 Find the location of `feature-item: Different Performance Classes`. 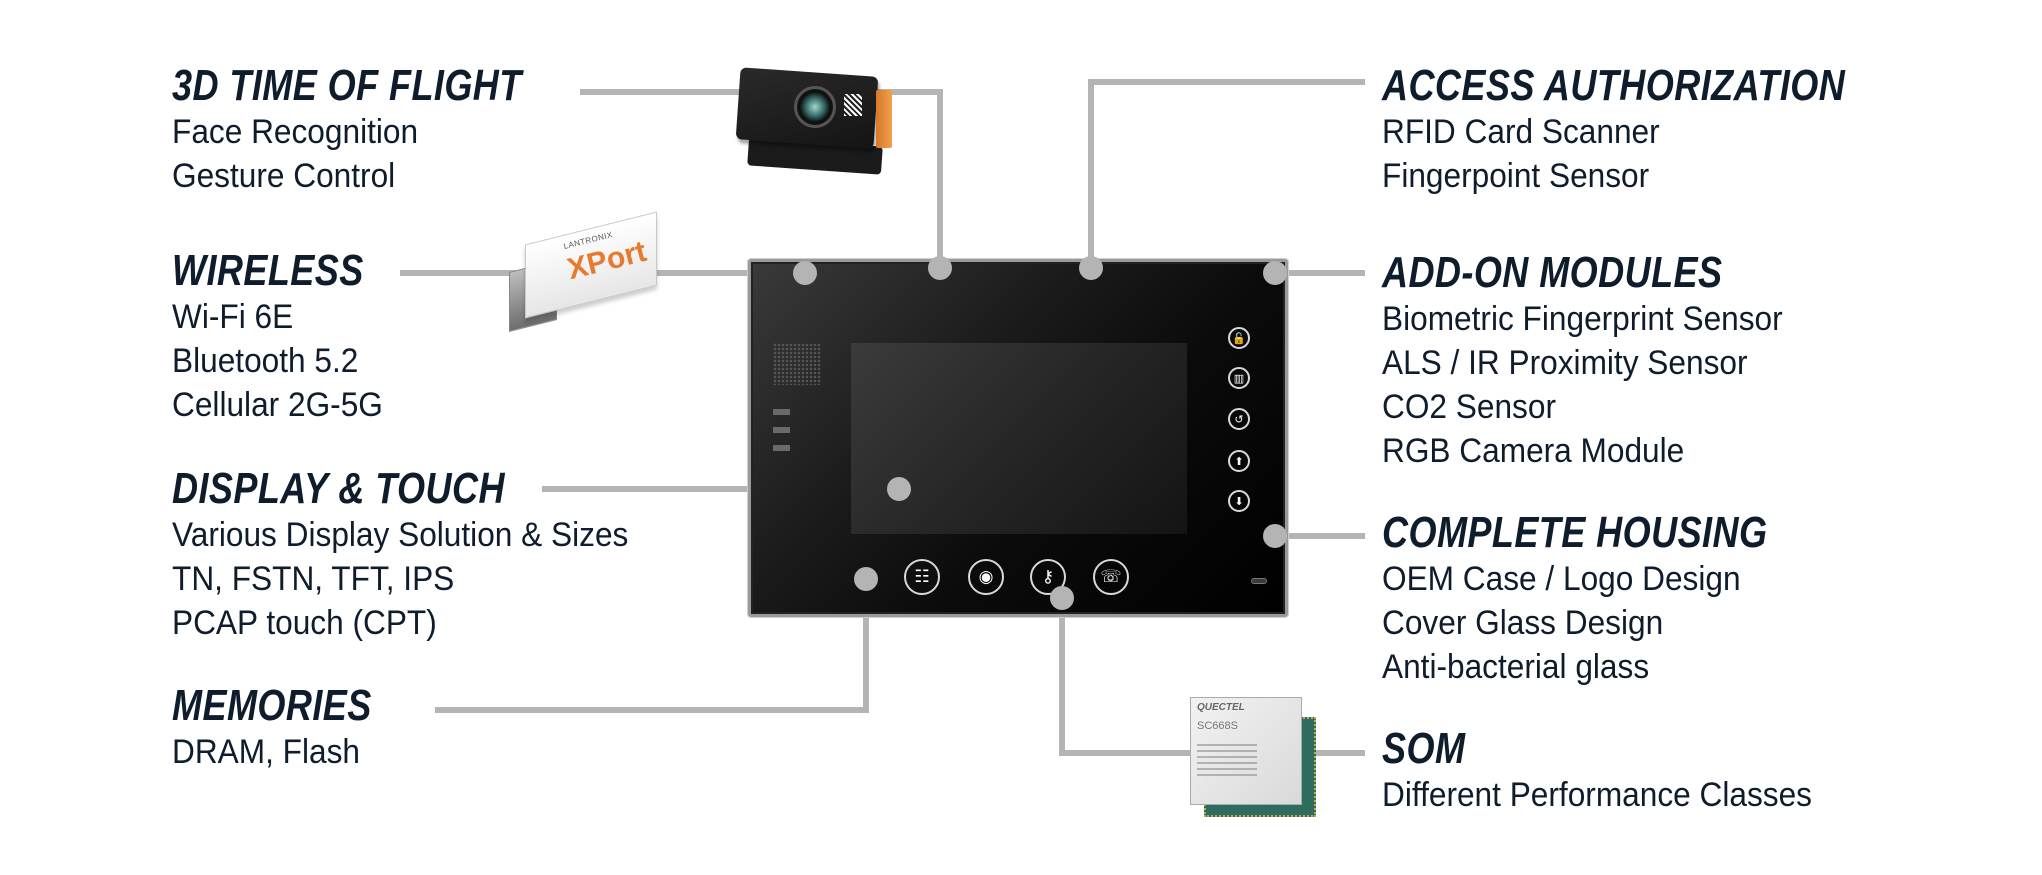

feature-item: Different Performance Classes is located at coordinates (1597, 795).